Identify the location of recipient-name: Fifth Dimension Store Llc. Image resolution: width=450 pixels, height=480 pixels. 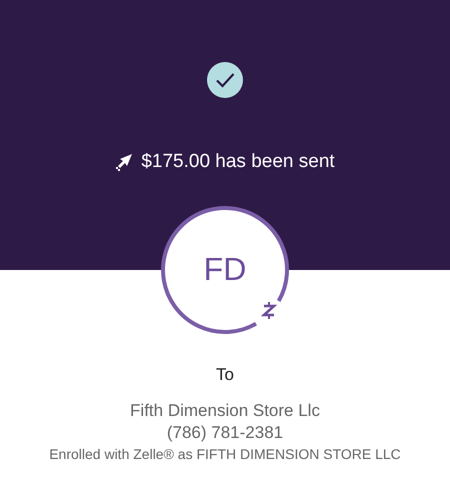
(225, 411).